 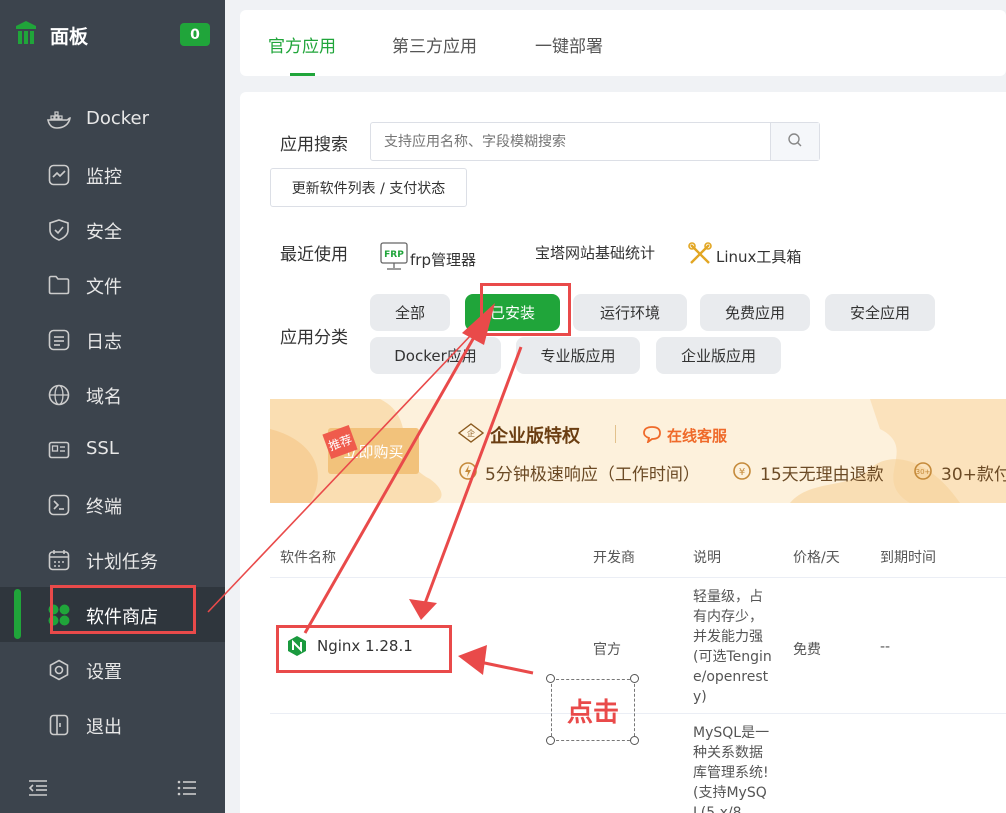 What do you see at coordinates (525, 309) in the screenshot?
I see `highlight-installed-category` at bounding box center [525, 309].